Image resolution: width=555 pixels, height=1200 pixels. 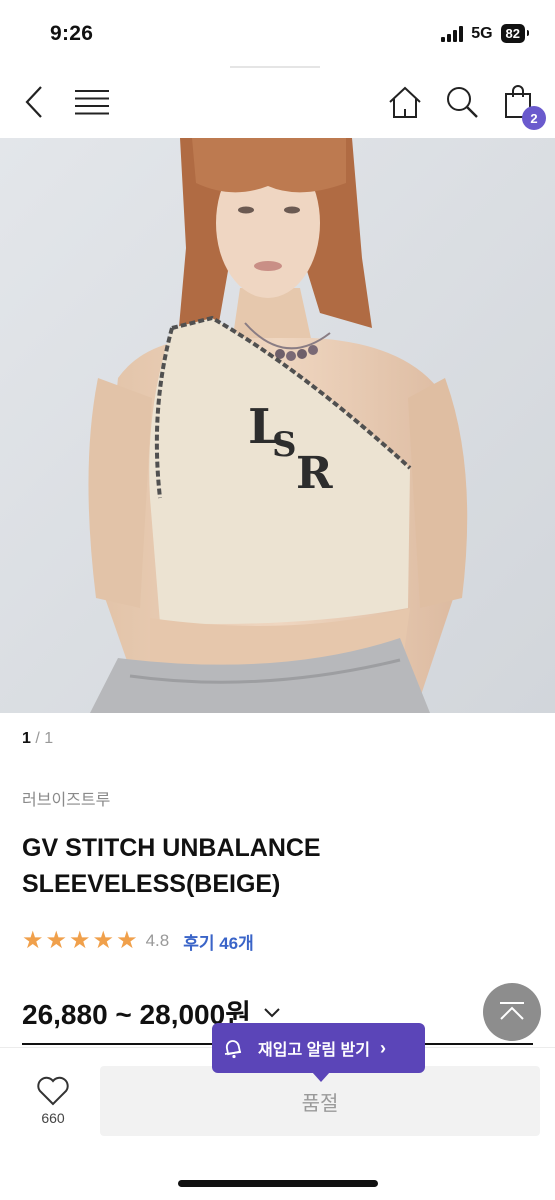 I want to click on back-button, so click(x=34, y=102).